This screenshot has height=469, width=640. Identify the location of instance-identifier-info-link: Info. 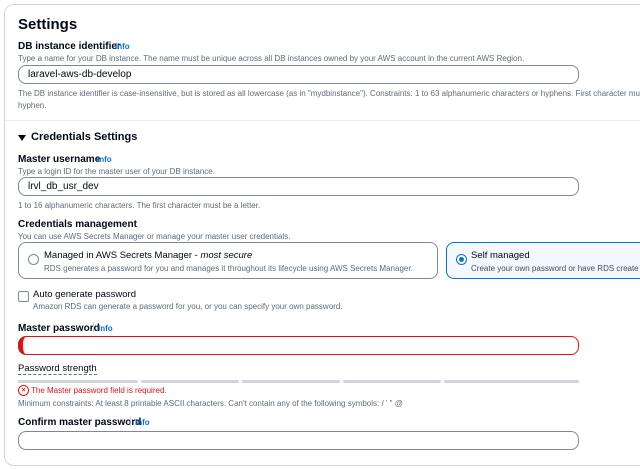
(122, 46).